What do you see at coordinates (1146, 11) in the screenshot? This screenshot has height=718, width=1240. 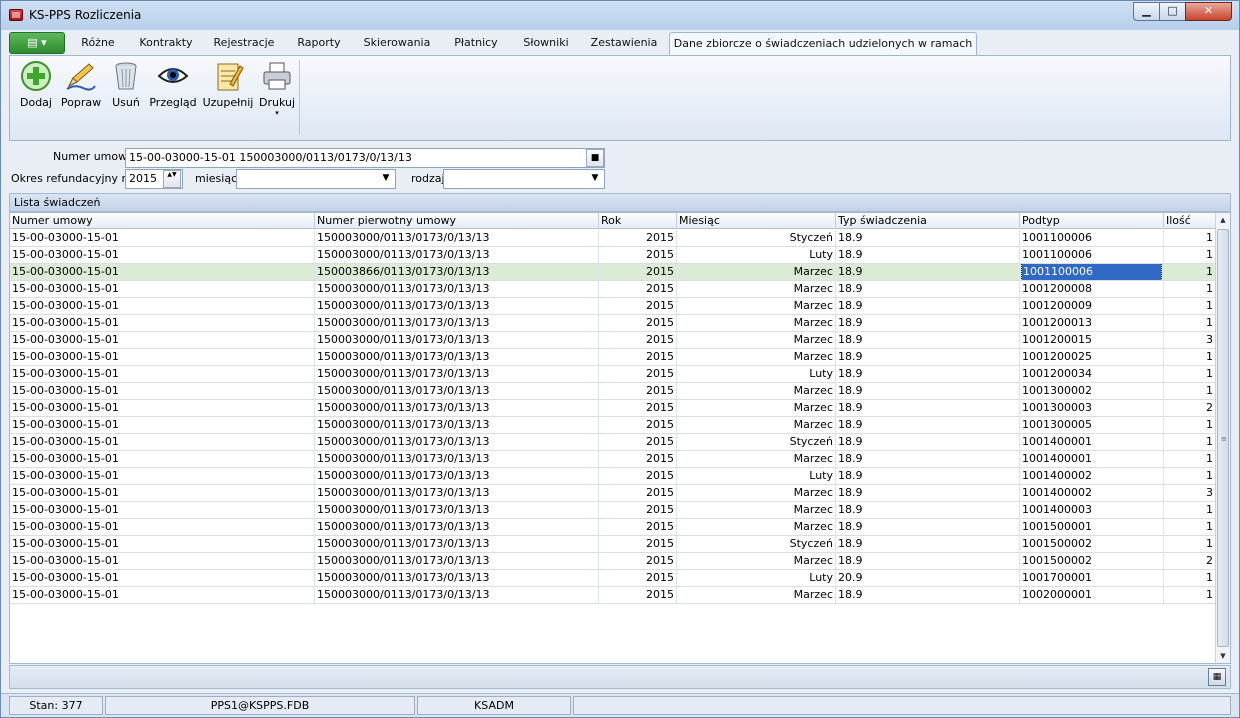 I see `minimize-button: ▁` at bounding box center [1146, 11].